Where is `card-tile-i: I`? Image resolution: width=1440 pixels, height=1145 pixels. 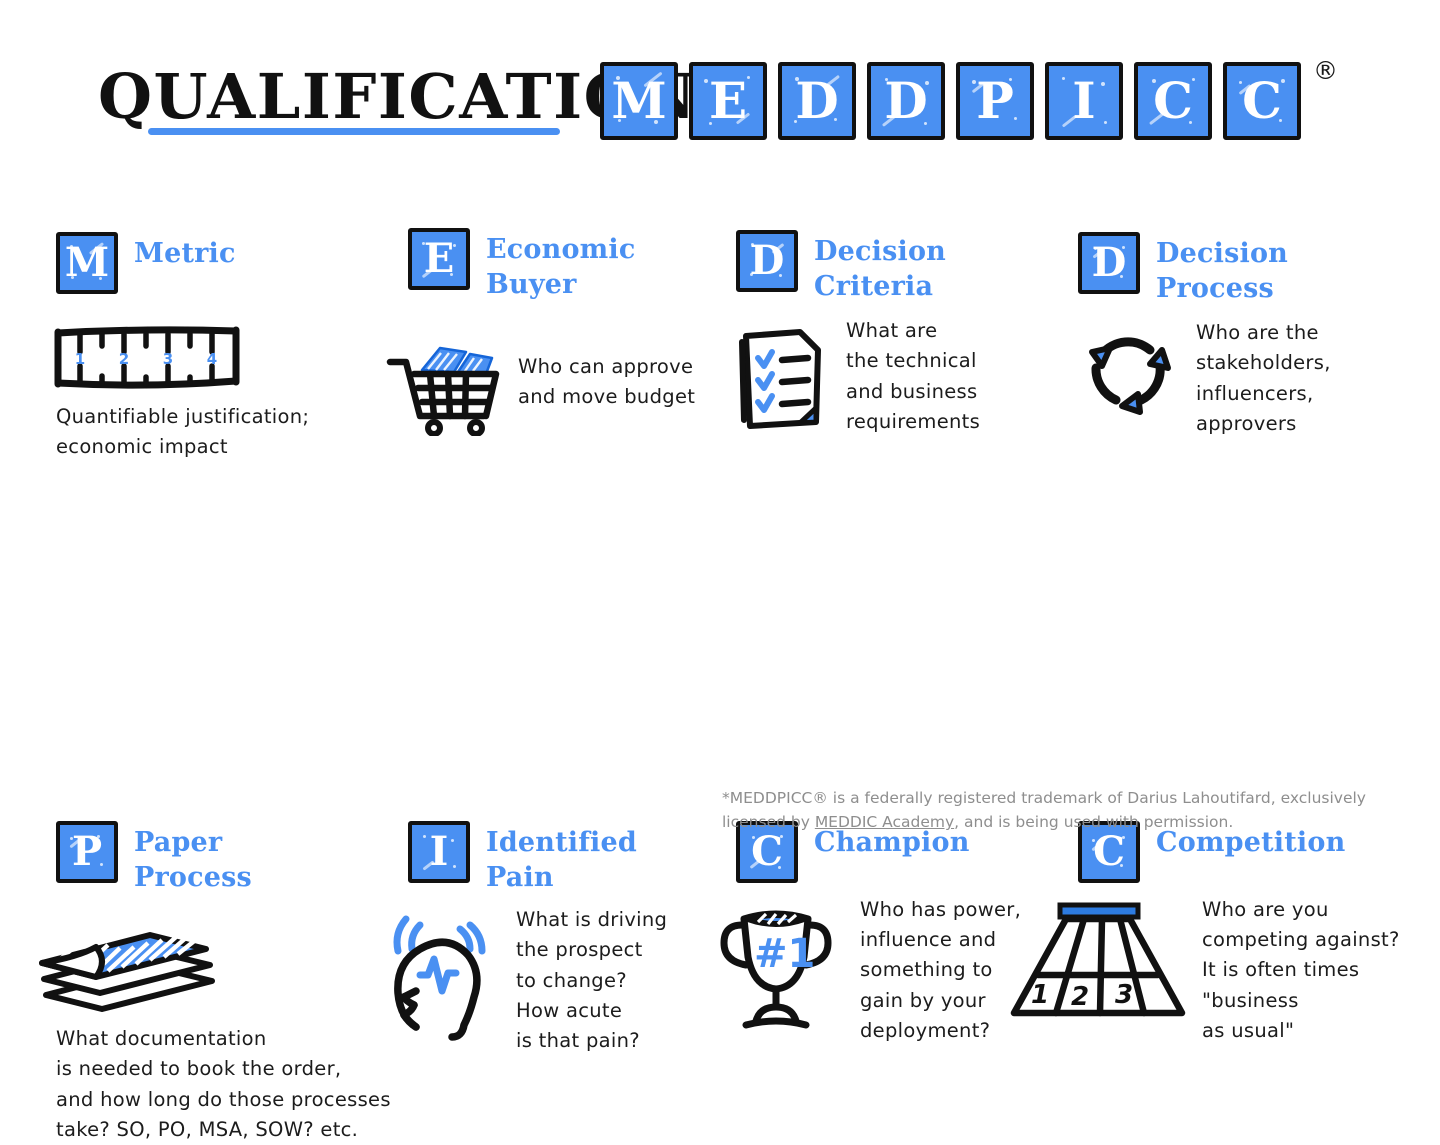 card-tile-i: I is located at coordinates (439, 852).